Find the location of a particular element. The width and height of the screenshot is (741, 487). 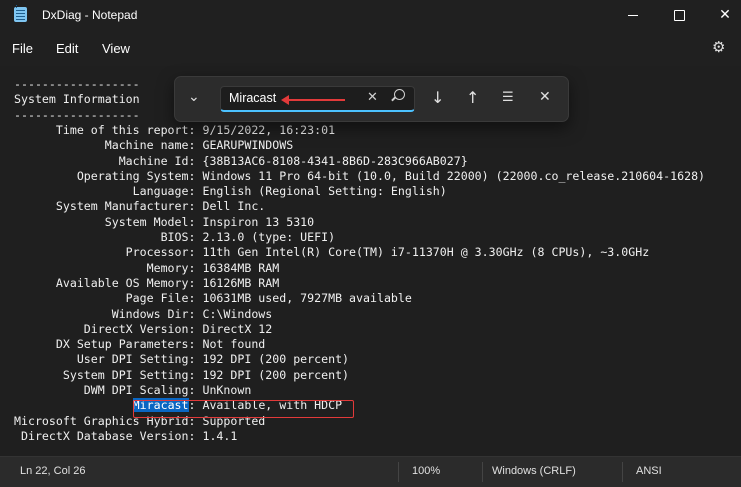

text-line: Windows Dir: C:\Windows is located at coordinates (143, 313).